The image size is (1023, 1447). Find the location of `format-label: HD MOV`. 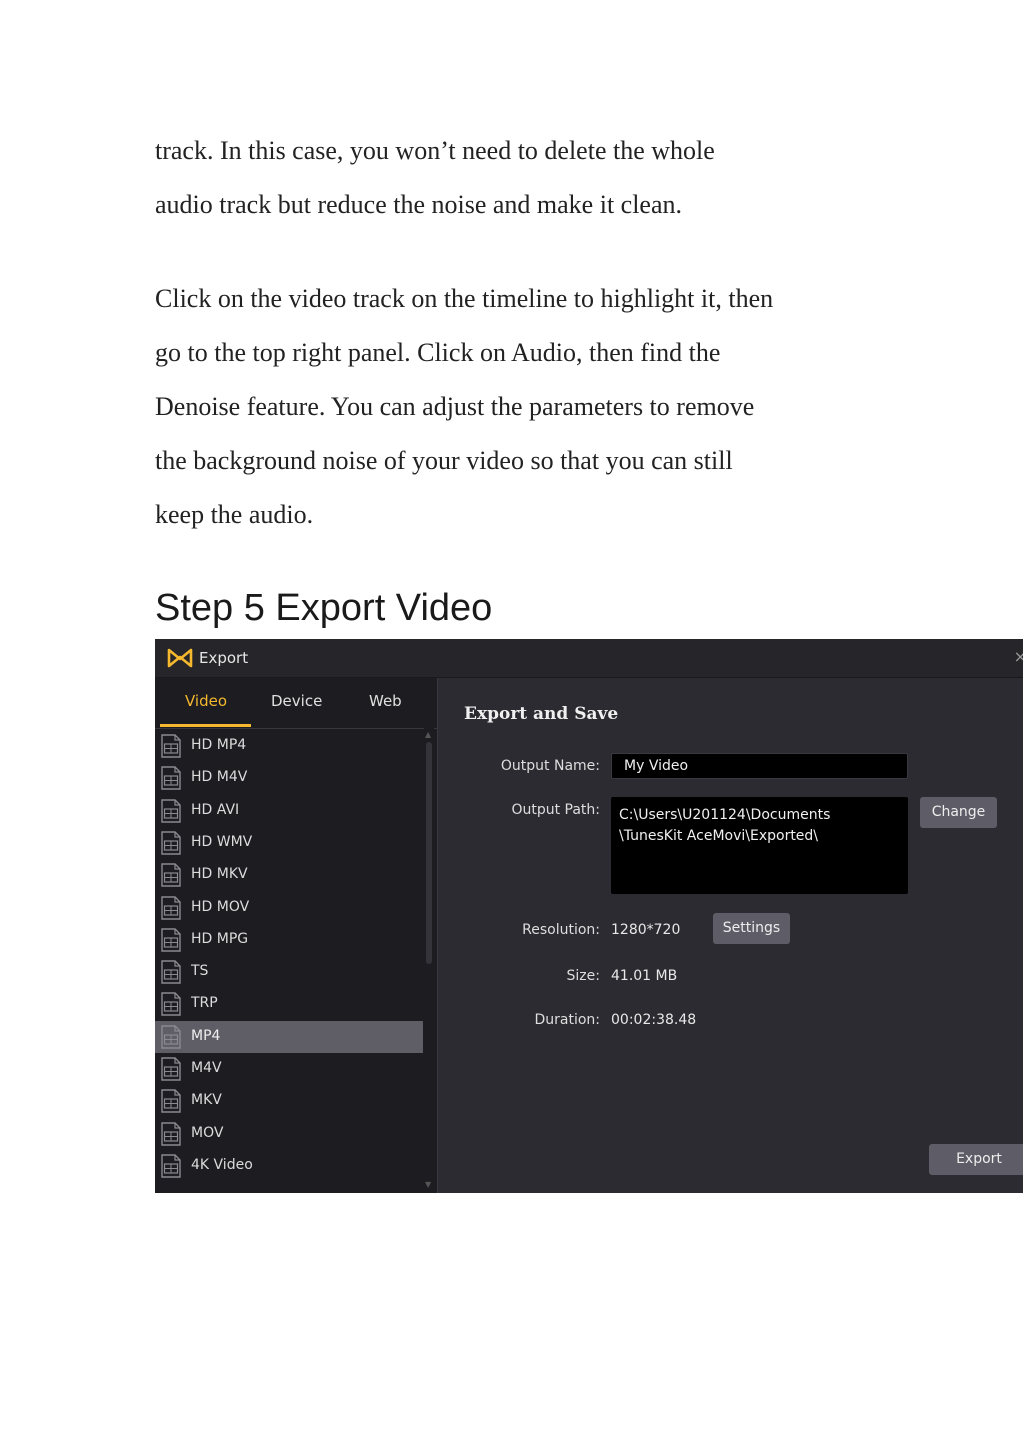

format-label: HD MOV is located at coordinates (220, 906).